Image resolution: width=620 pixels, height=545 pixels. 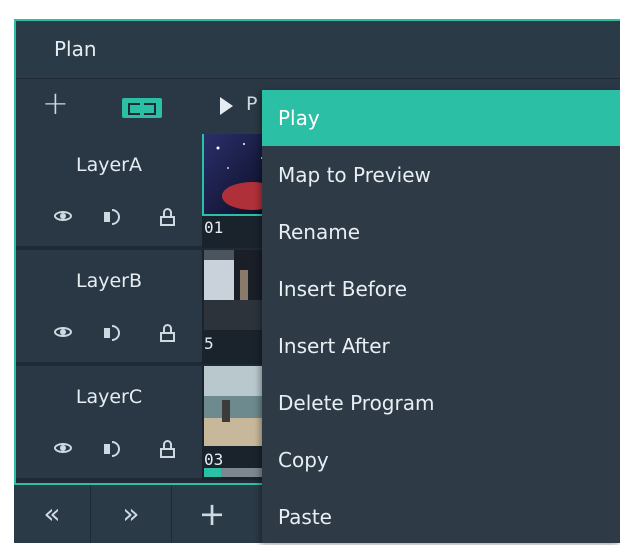 I want to click on thumbnail-label: 03, so click(x=214, y=459).